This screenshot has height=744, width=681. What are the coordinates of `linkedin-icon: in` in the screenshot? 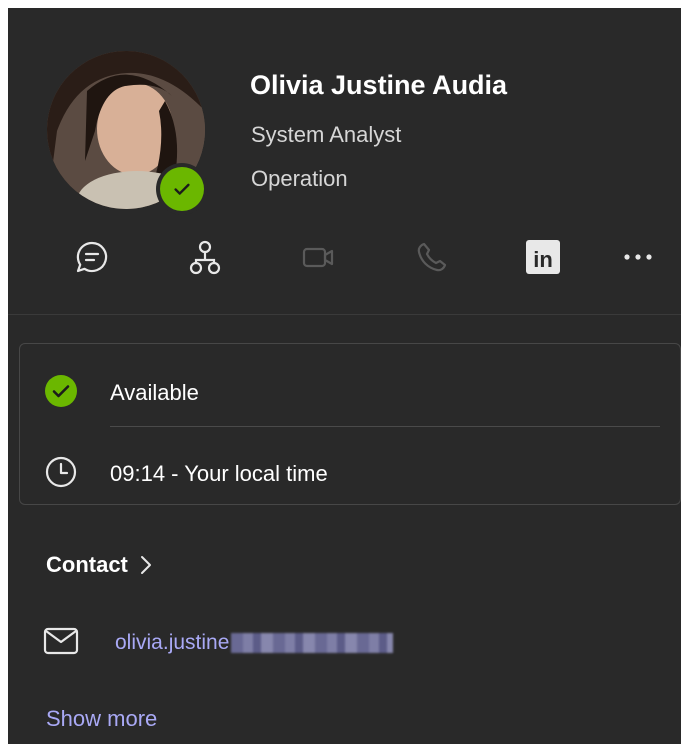 It's located at (543, 257).